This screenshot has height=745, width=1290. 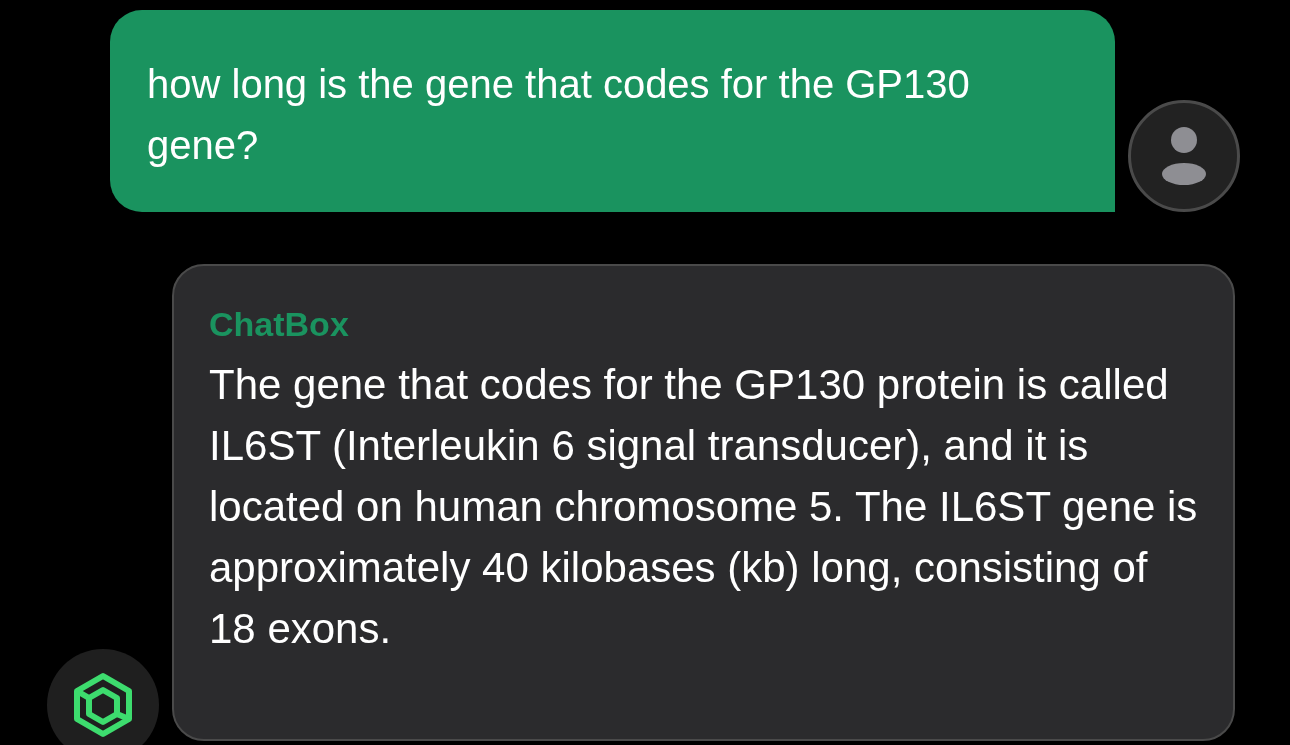 I want to click on sender-name: ChatBox, so click(x=279, y=324).